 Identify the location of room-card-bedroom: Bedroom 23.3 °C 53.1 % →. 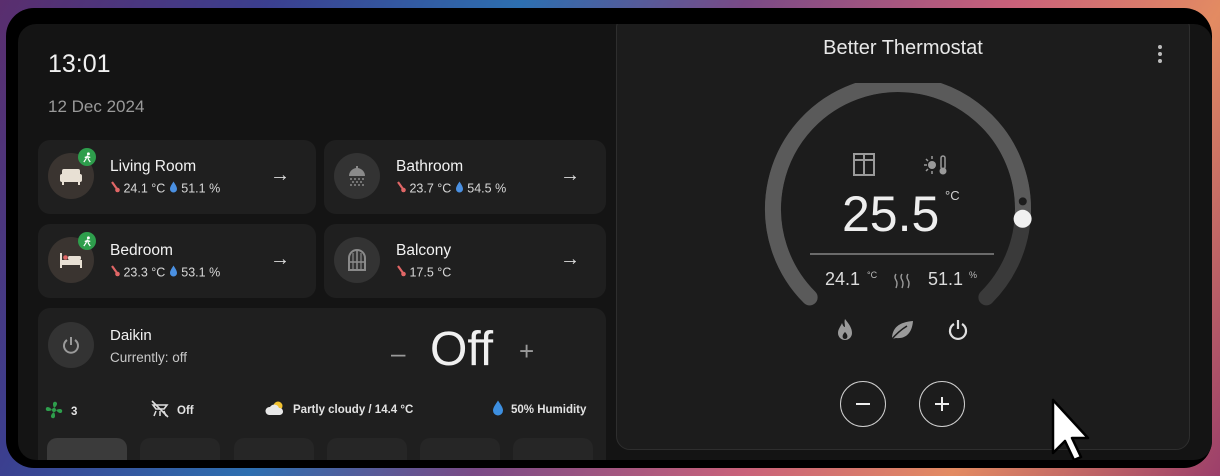
(177, 261).